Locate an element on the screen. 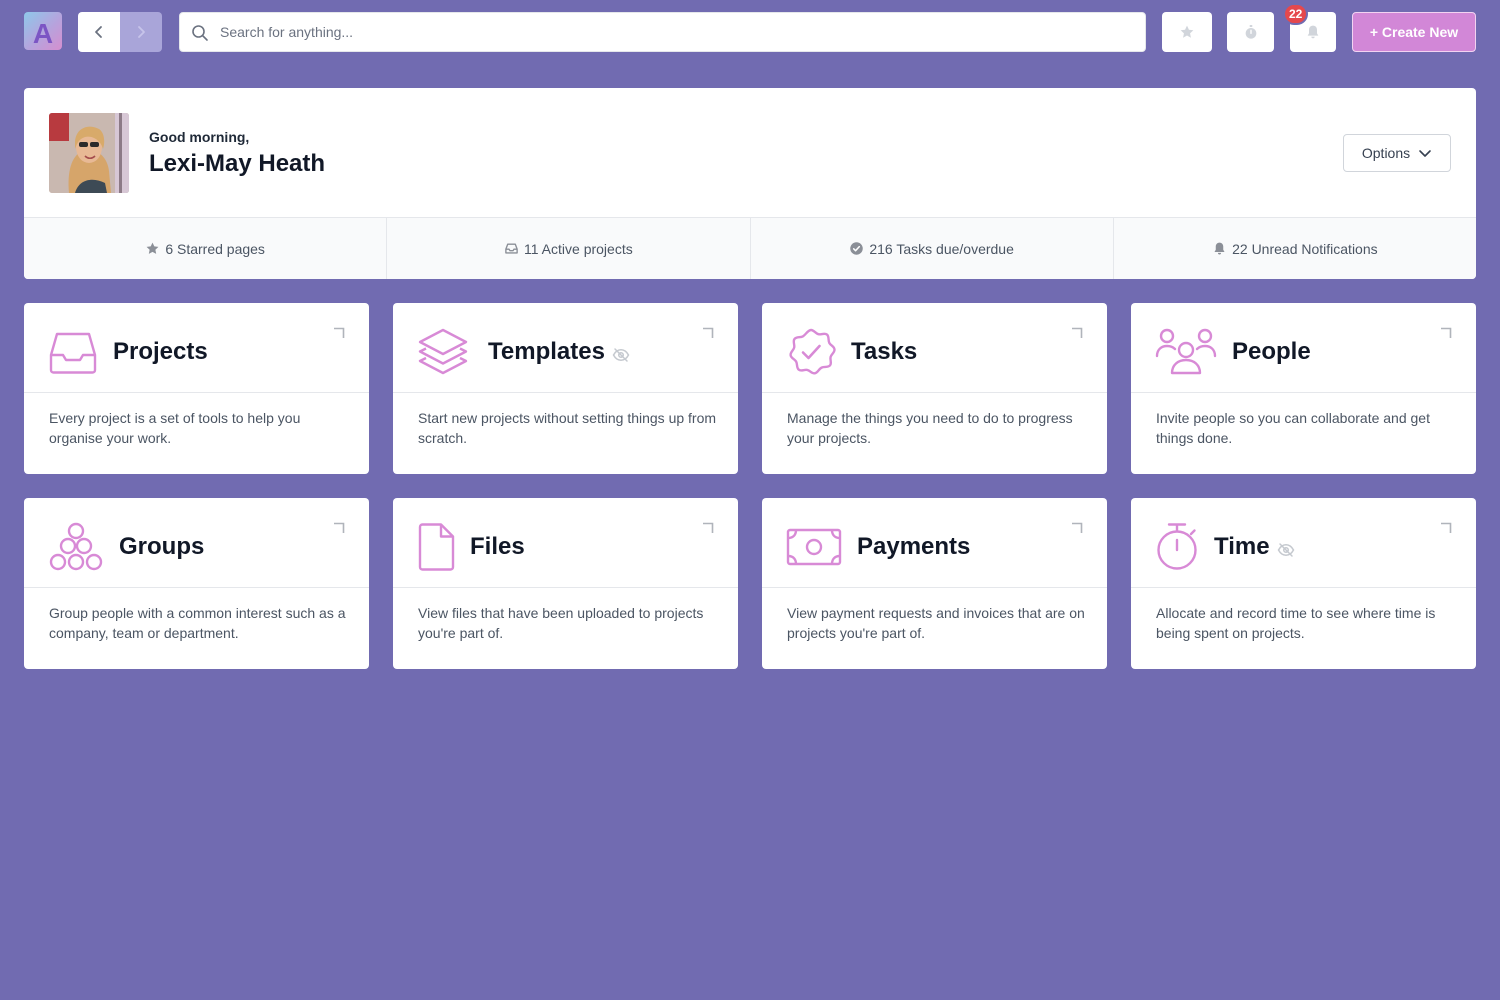 The height and width of the screenshot is (1000, 1500). card-title: Templates is located at coordinates (546, 351).